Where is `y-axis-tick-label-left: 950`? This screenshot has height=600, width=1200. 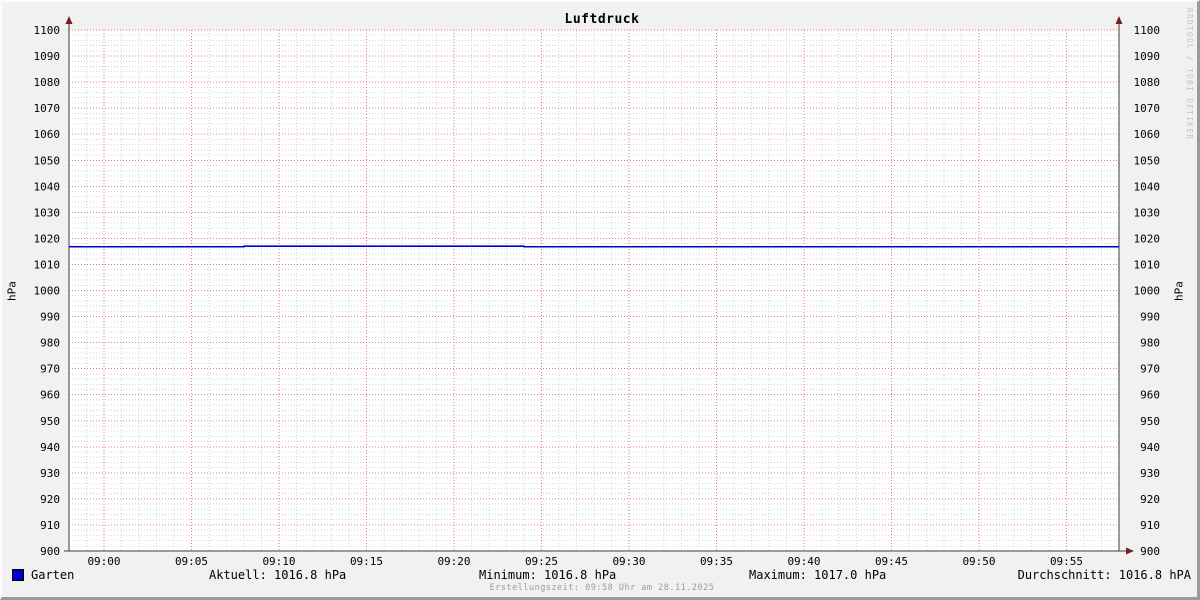
y-axis-tick-label-left: 950 is located at coordinates (50, 421).